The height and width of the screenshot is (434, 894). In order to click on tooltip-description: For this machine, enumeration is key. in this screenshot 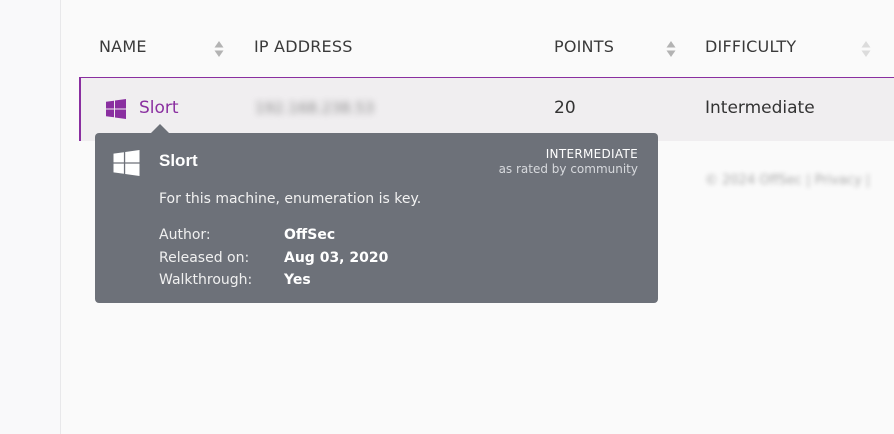, I will do `click(290, 199)`.